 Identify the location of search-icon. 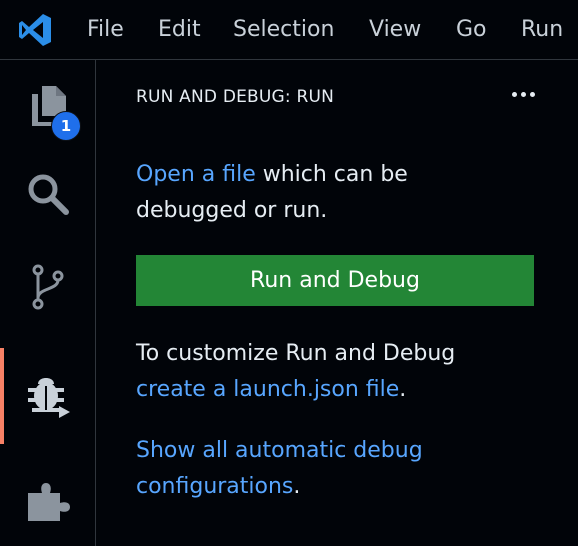
(48, 194).